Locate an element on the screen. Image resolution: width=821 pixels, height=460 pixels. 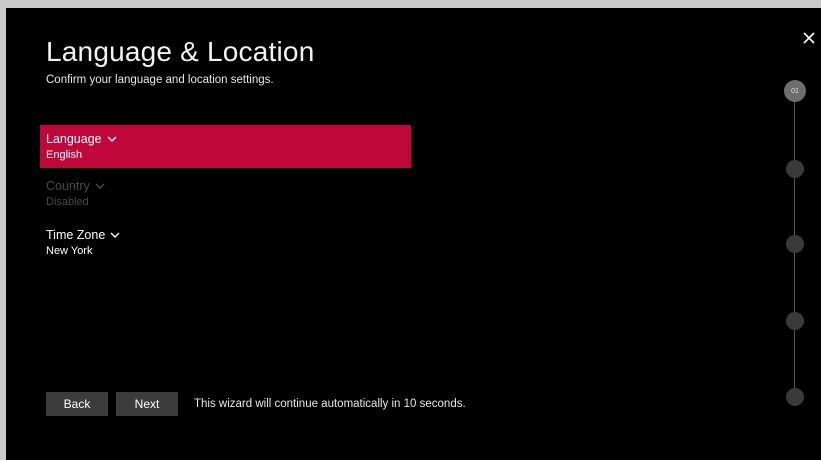
country-setting: Country Disabled is located at coordinates (225, 193).